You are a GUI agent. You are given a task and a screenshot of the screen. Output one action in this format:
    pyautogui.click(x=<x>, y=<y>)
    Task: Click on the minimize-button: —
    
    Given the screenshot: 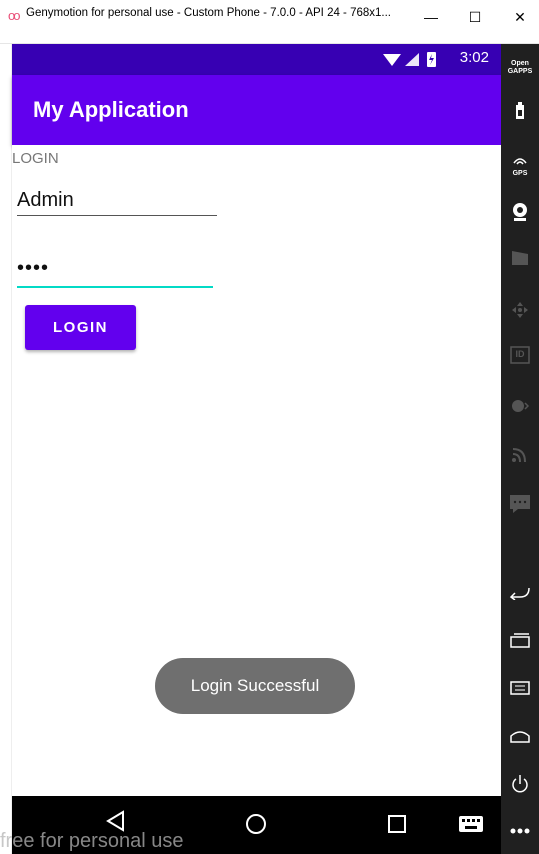 What is the action you would take?
    pyautogui.click(x=431, y=17)
    